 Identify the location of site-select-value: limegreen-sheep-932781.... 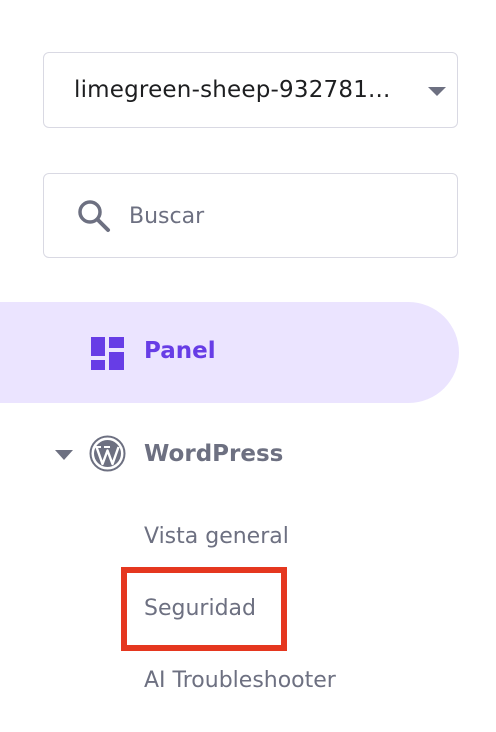
(232, 90).